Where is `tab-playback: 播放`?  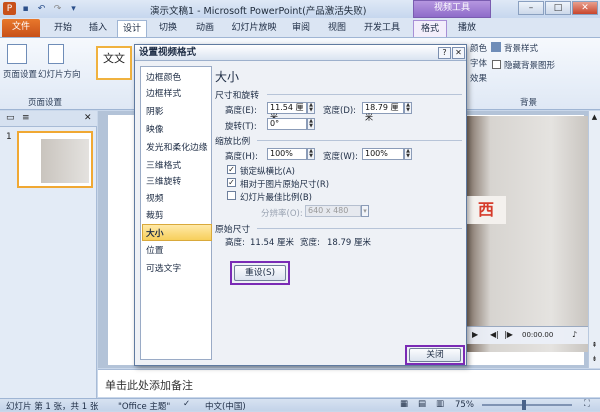
tab-playback: 播放 is located at coordinates (467, 28).